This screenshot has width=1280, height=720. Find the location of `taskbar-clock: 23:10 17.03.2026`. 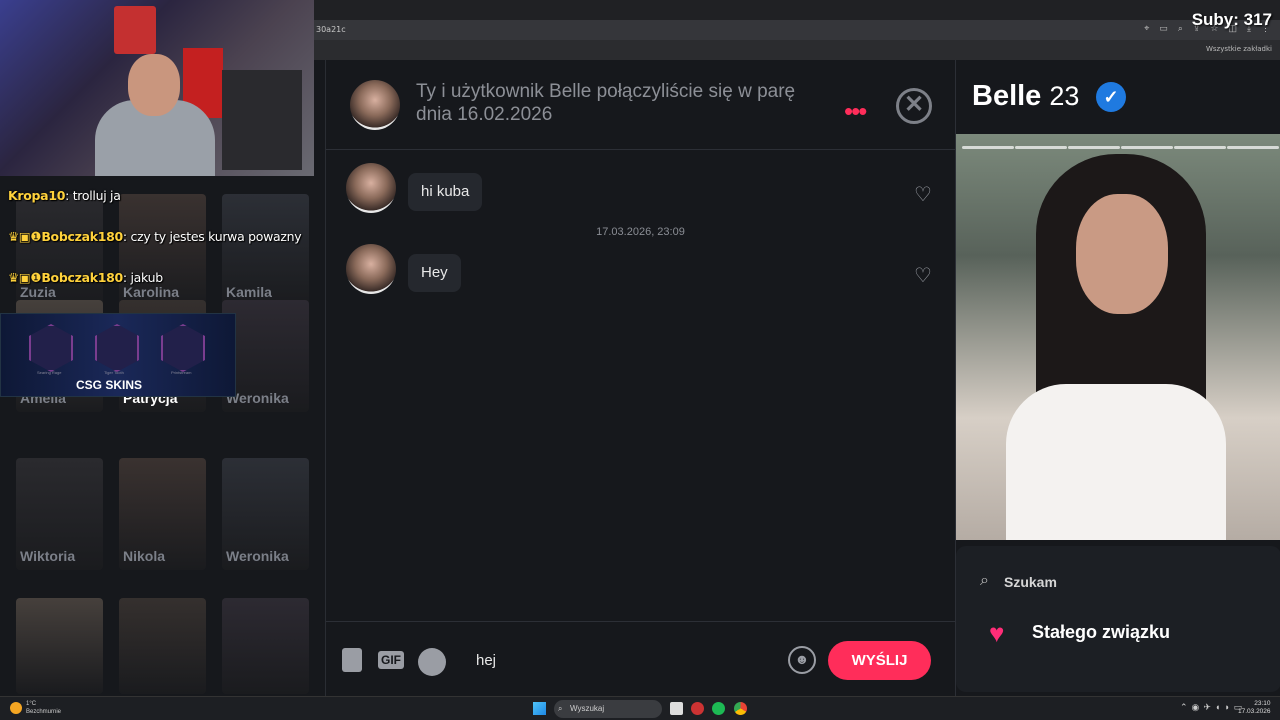

taskbar-clock: 23:10 17.03.2026 is located at coordinates (1254, 708).